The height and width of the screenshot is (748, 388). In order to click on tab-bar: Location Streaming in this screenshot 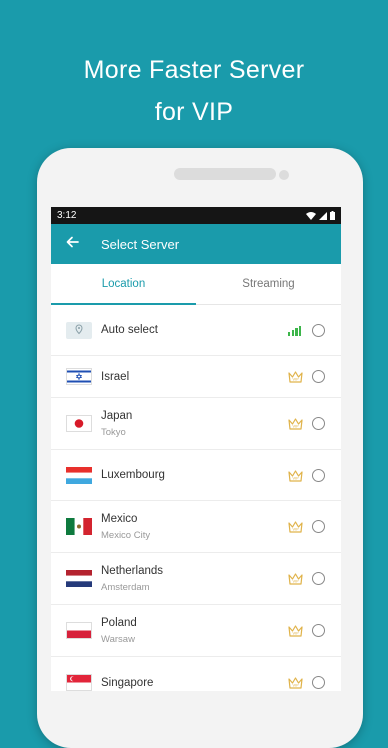, I will do `click(196, 284)`.